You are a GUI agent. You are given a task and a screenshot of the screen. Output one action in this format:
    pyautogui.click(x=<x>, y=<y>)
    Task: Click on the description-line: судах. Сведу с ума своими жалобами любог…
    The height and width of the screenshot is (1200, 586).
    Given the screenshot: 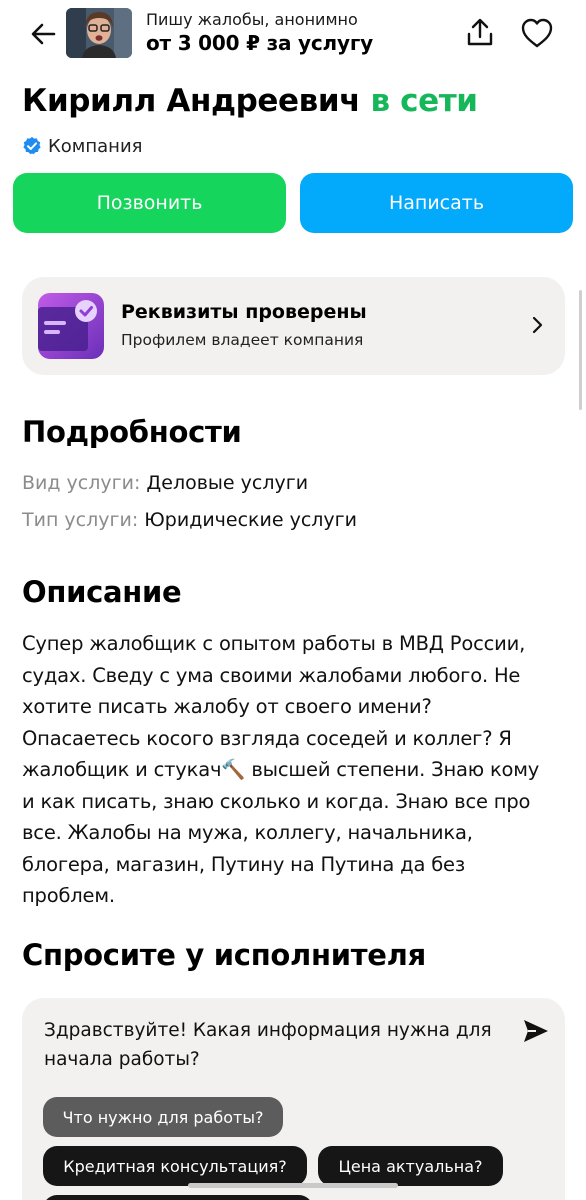 What is the action you would take?
    pyautogui.click(x=271, y=675)
    